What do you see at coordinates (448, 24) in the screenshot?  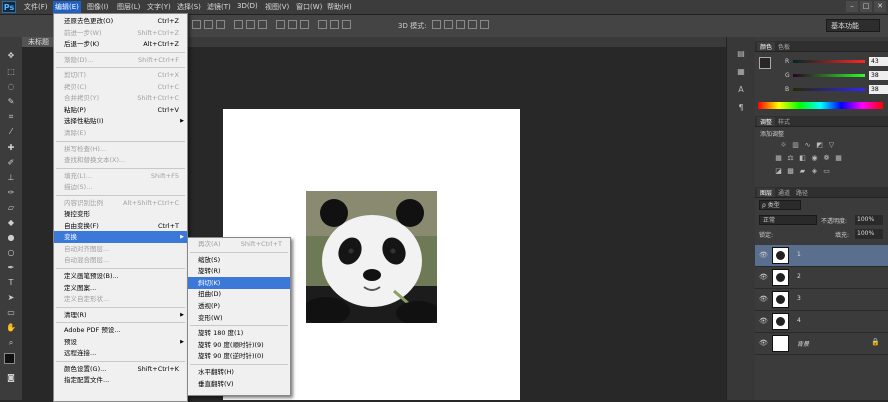 I see `3d-roll-icon` at bounding box center [448, 24].